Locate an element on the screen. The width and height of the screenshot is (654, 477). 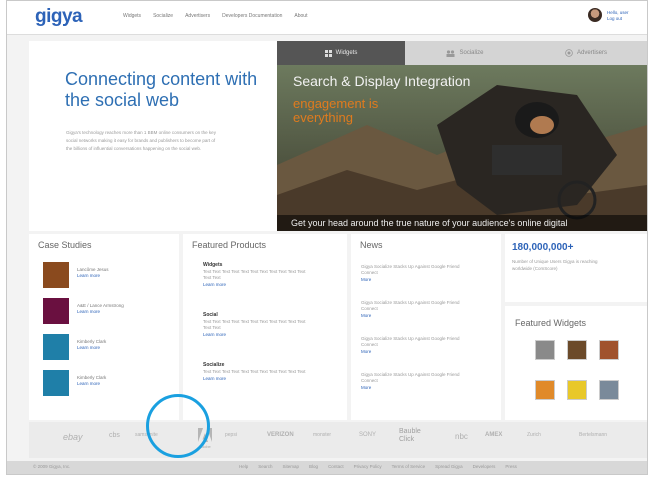
partner-logo-sony: SONY is located at coordinates (367, 435).